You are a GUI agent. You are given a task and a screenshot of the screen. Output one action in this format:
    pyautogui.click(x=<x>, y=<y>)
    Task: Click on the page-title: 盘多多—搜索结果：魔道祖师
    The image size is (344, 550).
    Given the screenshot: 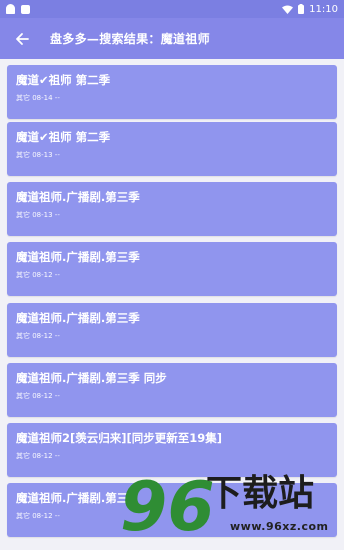 What is the action you would take?
    pyautogui.click(x=130, y=39)
    